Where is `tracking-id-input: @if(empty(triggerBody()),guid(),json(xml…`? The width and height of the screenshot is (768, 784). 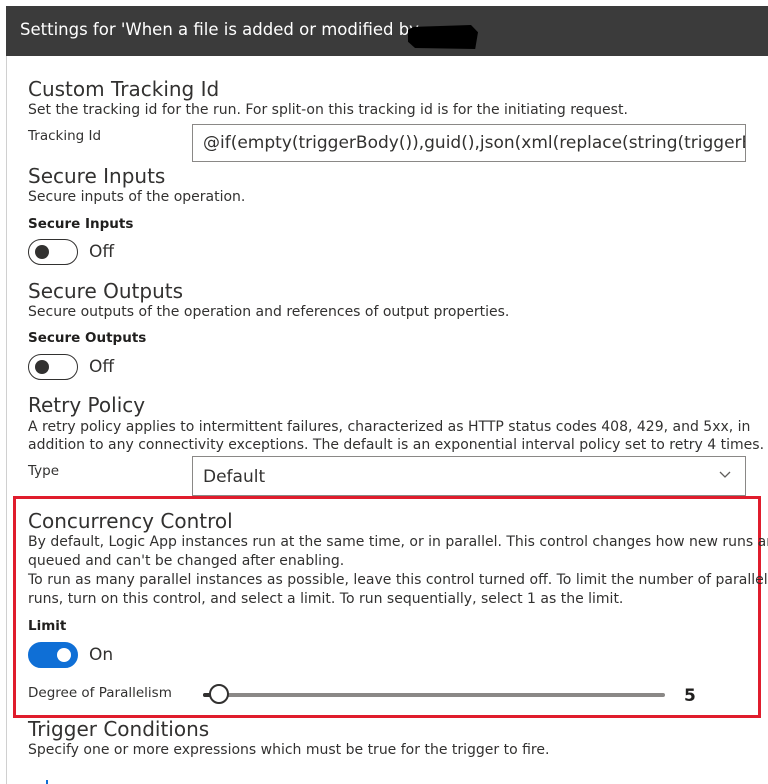
tracking-id-input: @if(empty(triggerBody()),guid(),json(xml… is located at coordinates (469, 143).